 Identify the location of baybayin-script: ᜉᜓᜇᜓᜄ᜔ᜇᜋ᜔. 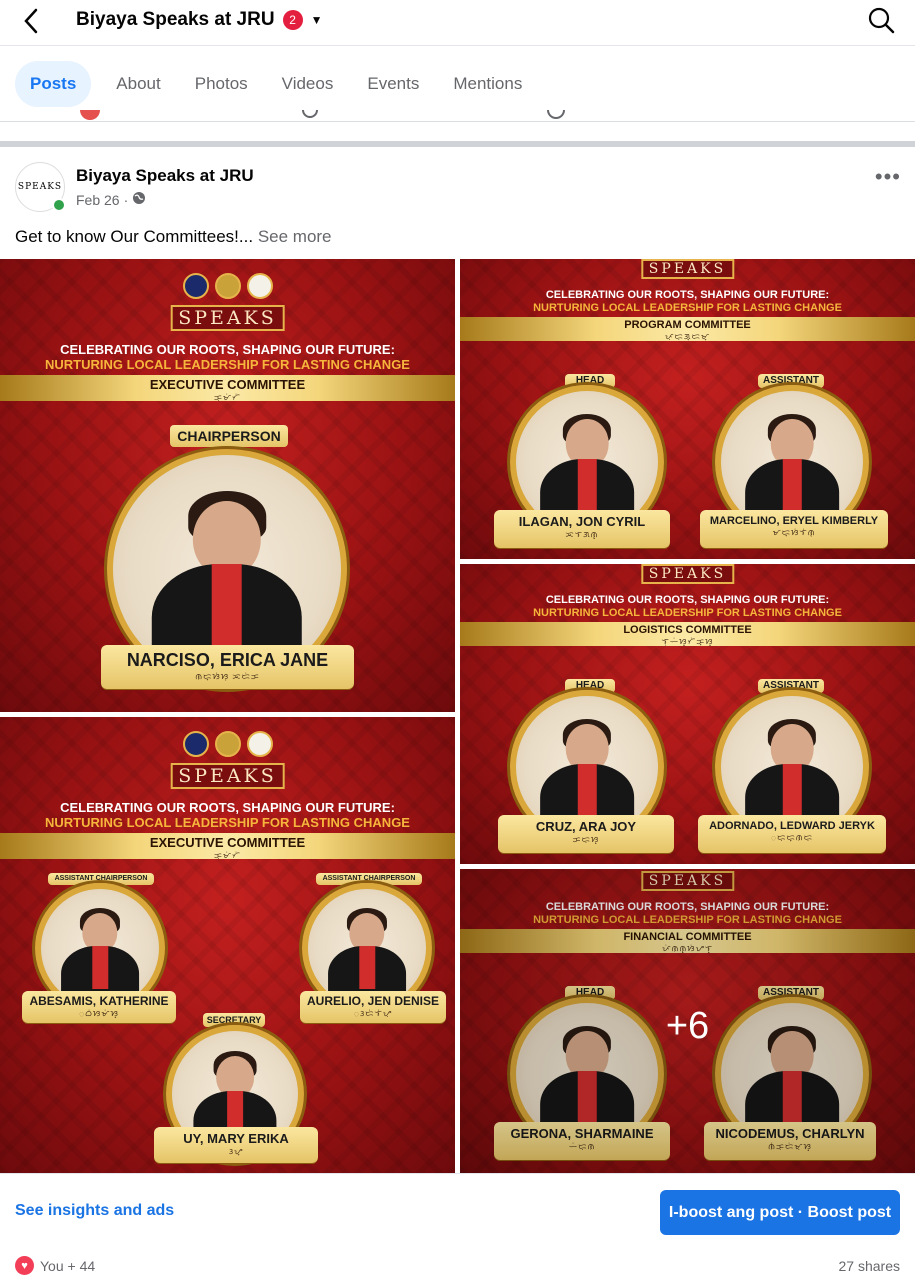
(687, 336).